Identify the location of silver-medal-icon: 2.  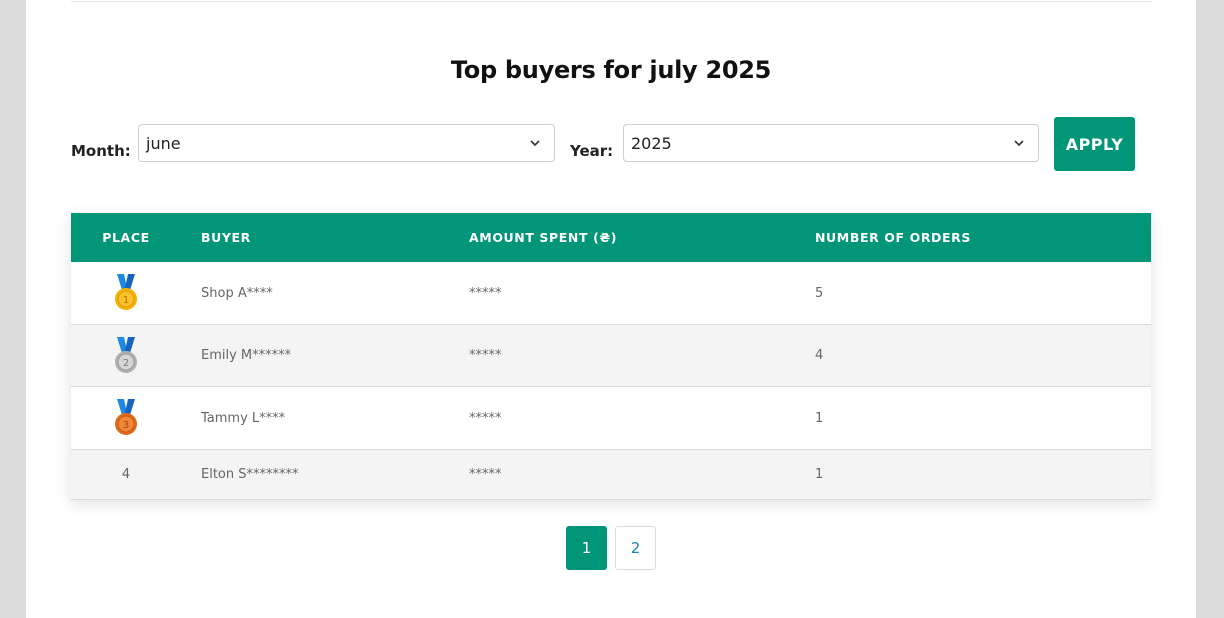
(126, 354).